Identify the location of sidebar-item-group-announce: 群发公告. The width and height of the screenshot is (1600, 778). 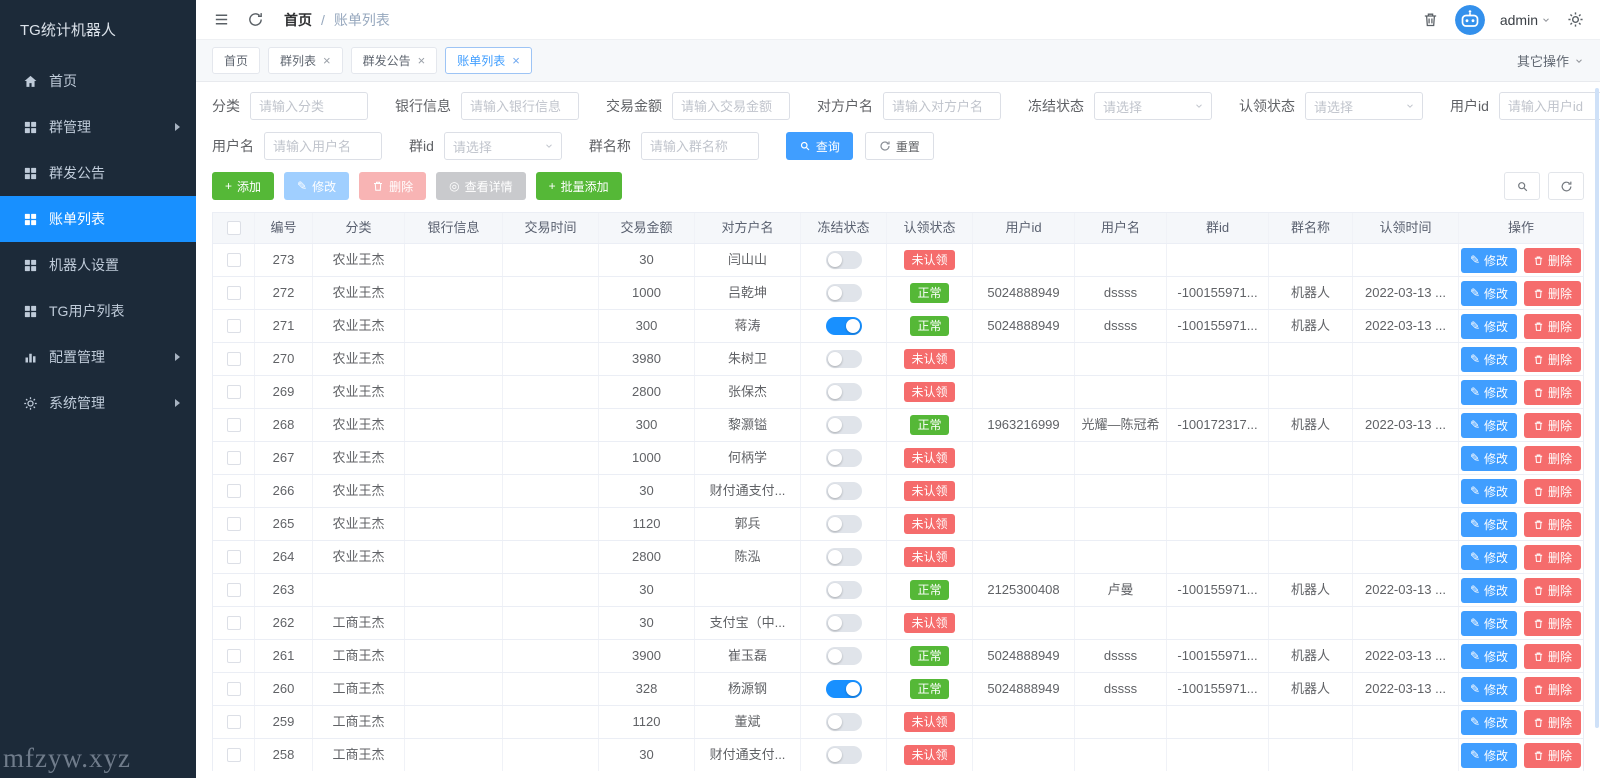
(98, 173).